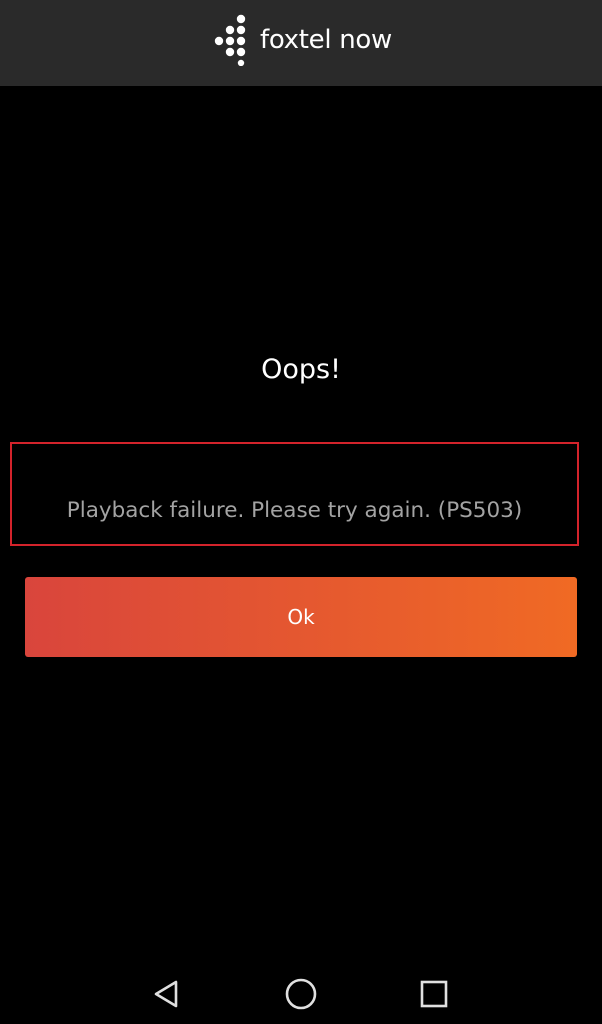  I want to click on logo-text: foxtel now, so click(326, 40).